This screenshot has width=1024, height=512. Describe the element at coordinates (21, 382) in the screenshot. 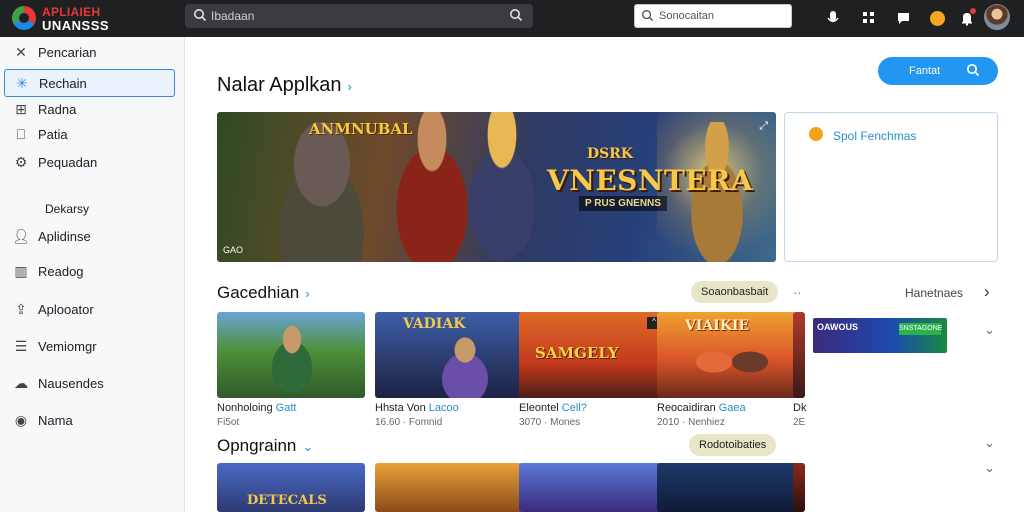

I see `cloud-icon: ☁` at that location.